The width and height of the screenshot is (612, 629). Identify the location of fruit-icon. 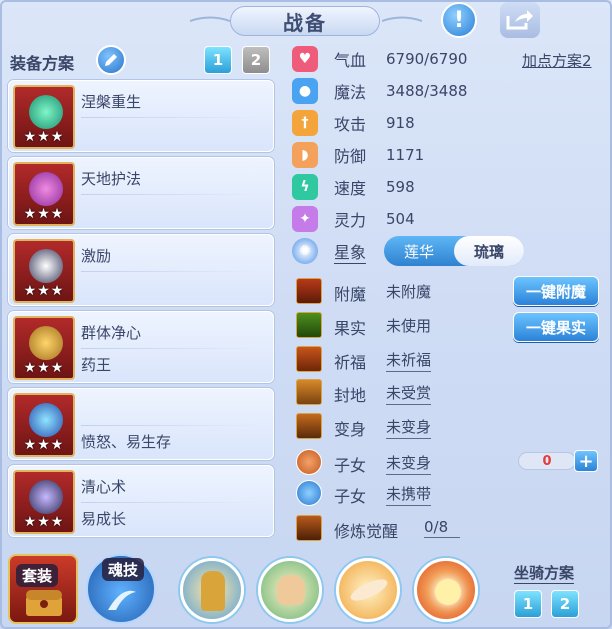
(309, 325).